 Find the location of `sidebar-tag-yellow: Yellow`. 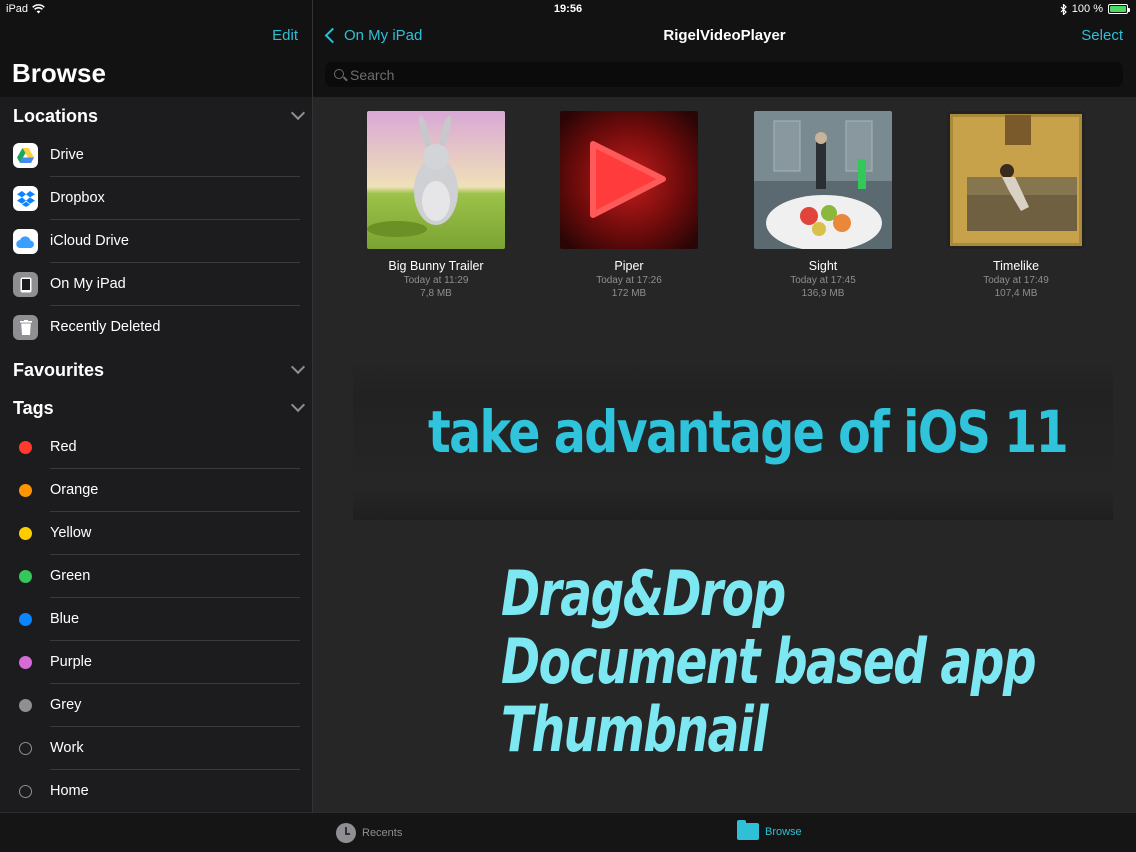

sidebar-tag-yellow: Yellow is located at coordinates (156, 533).